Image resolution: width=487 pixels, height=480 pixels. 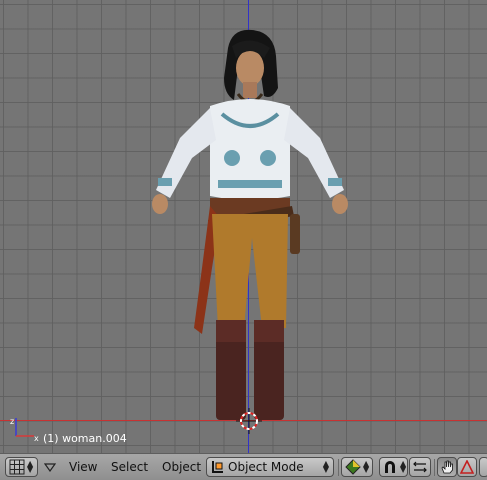 I want to click on select-menu: Select, so click(x=129, y=467).